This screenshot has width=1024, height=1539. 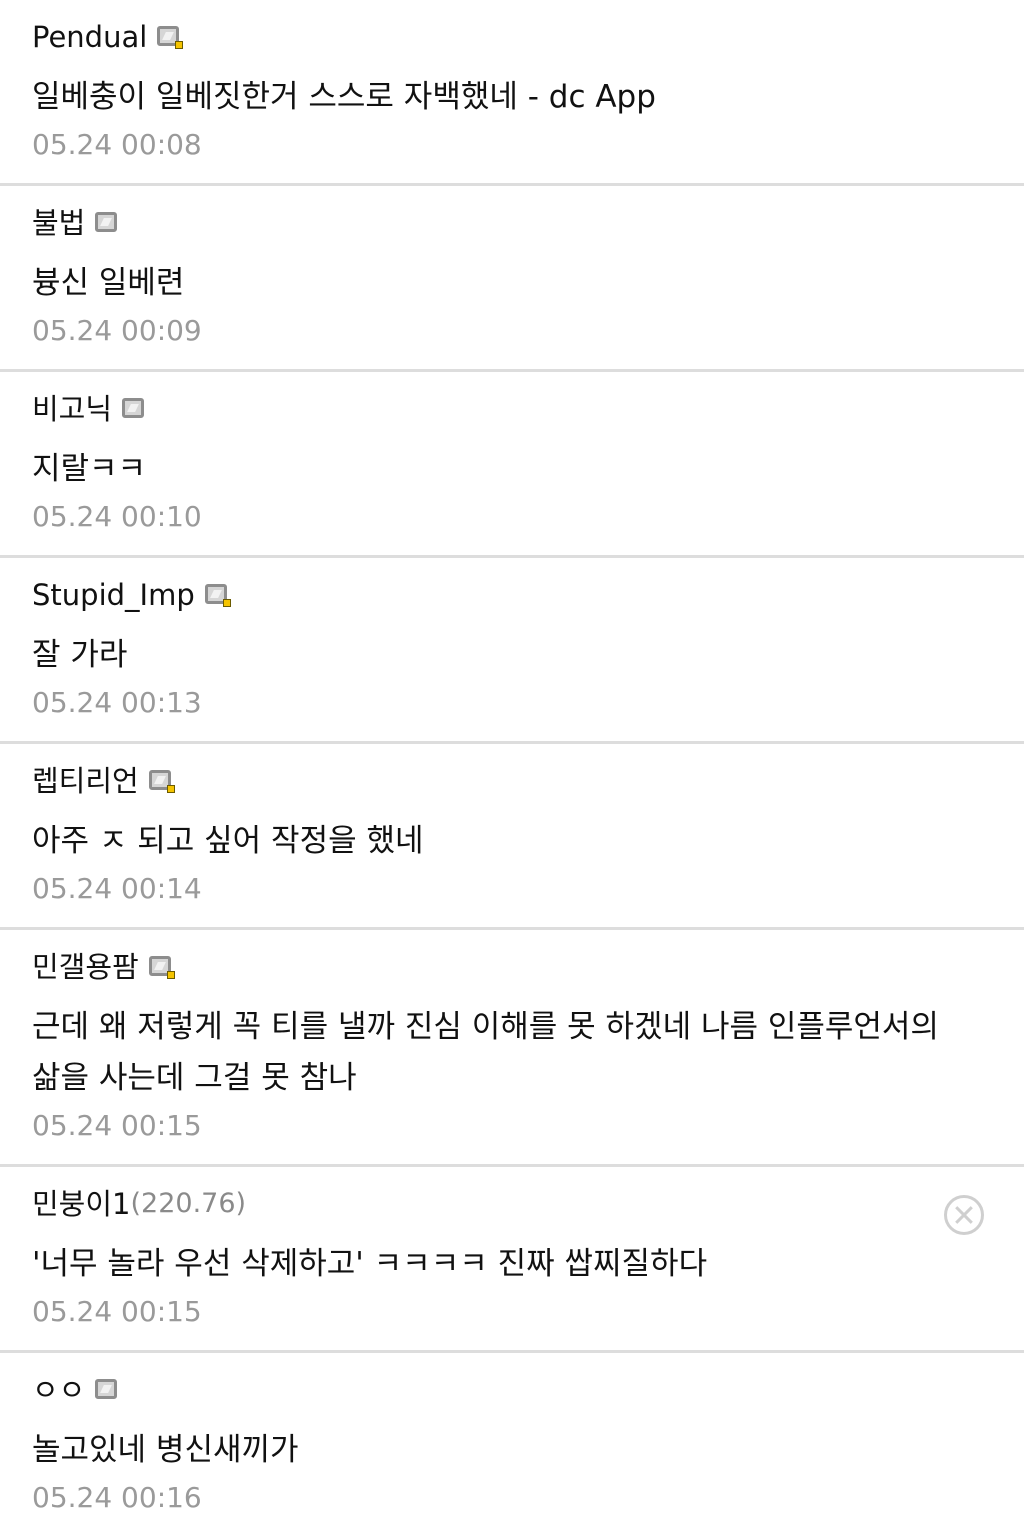 What do you see at coordinates (58, 1390) in the screenshot?
I see `comment-author: ㅇㅇ` at bounding box center [58, 1390].